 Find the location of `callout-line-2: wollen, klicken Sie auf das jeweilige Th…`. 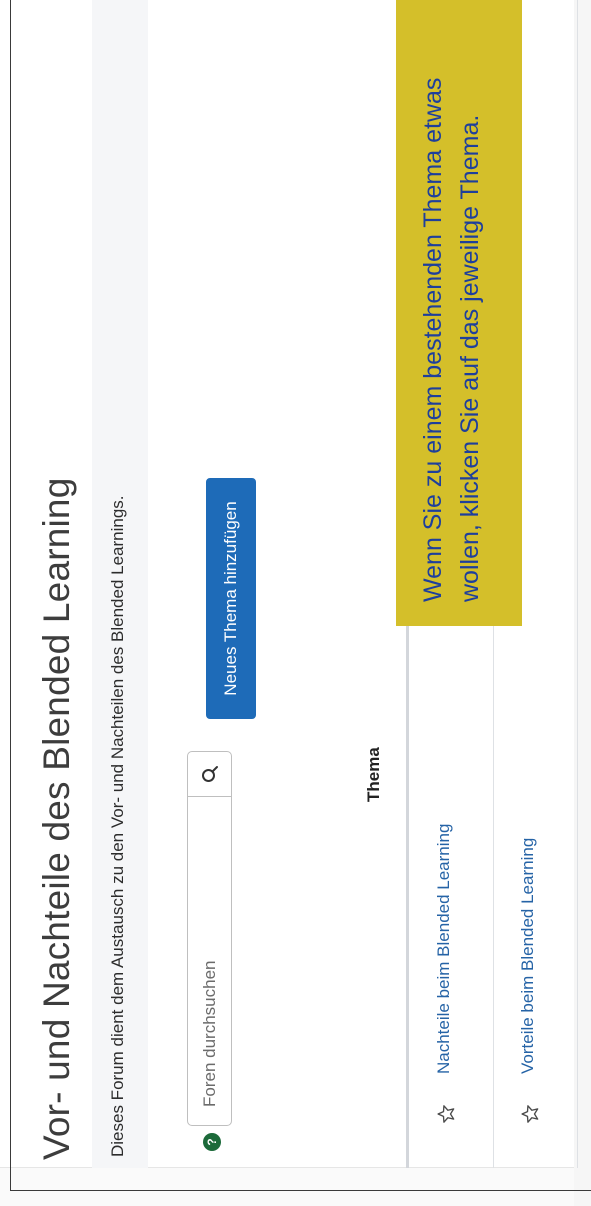

callout-line-2: wollen, klicken Sie auf das jeweilige Th… is located at coordinates (470, 358).